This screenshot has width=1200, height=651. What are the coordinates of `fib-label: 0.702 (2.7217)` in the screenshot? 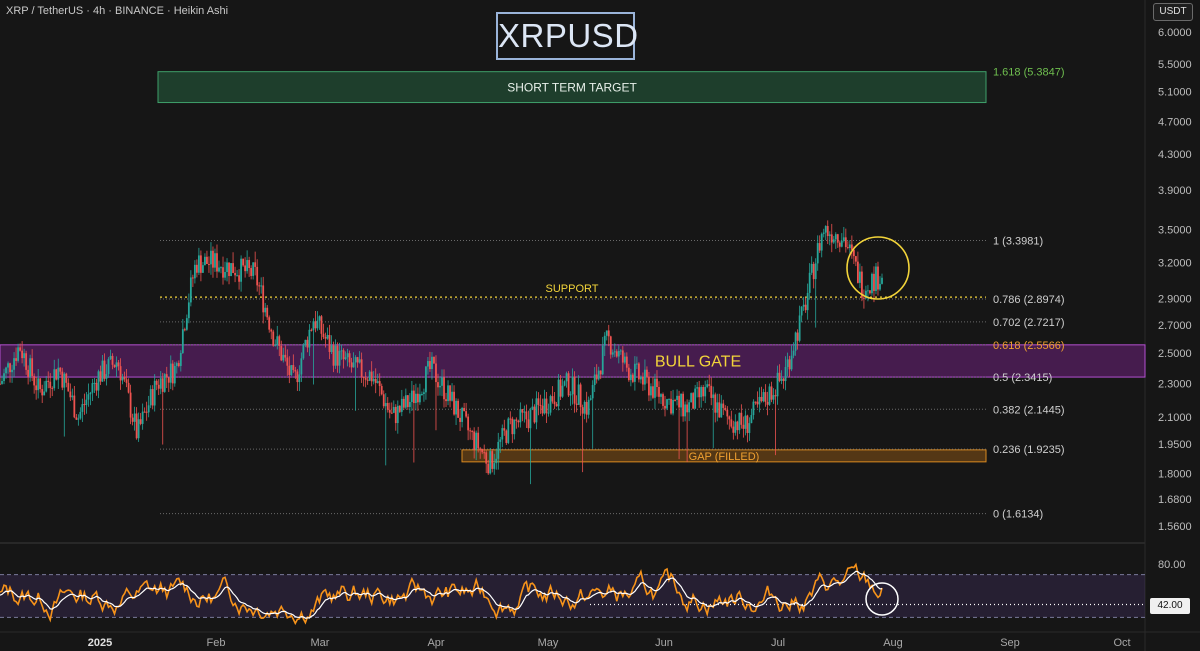 It's located at (1029, 323).